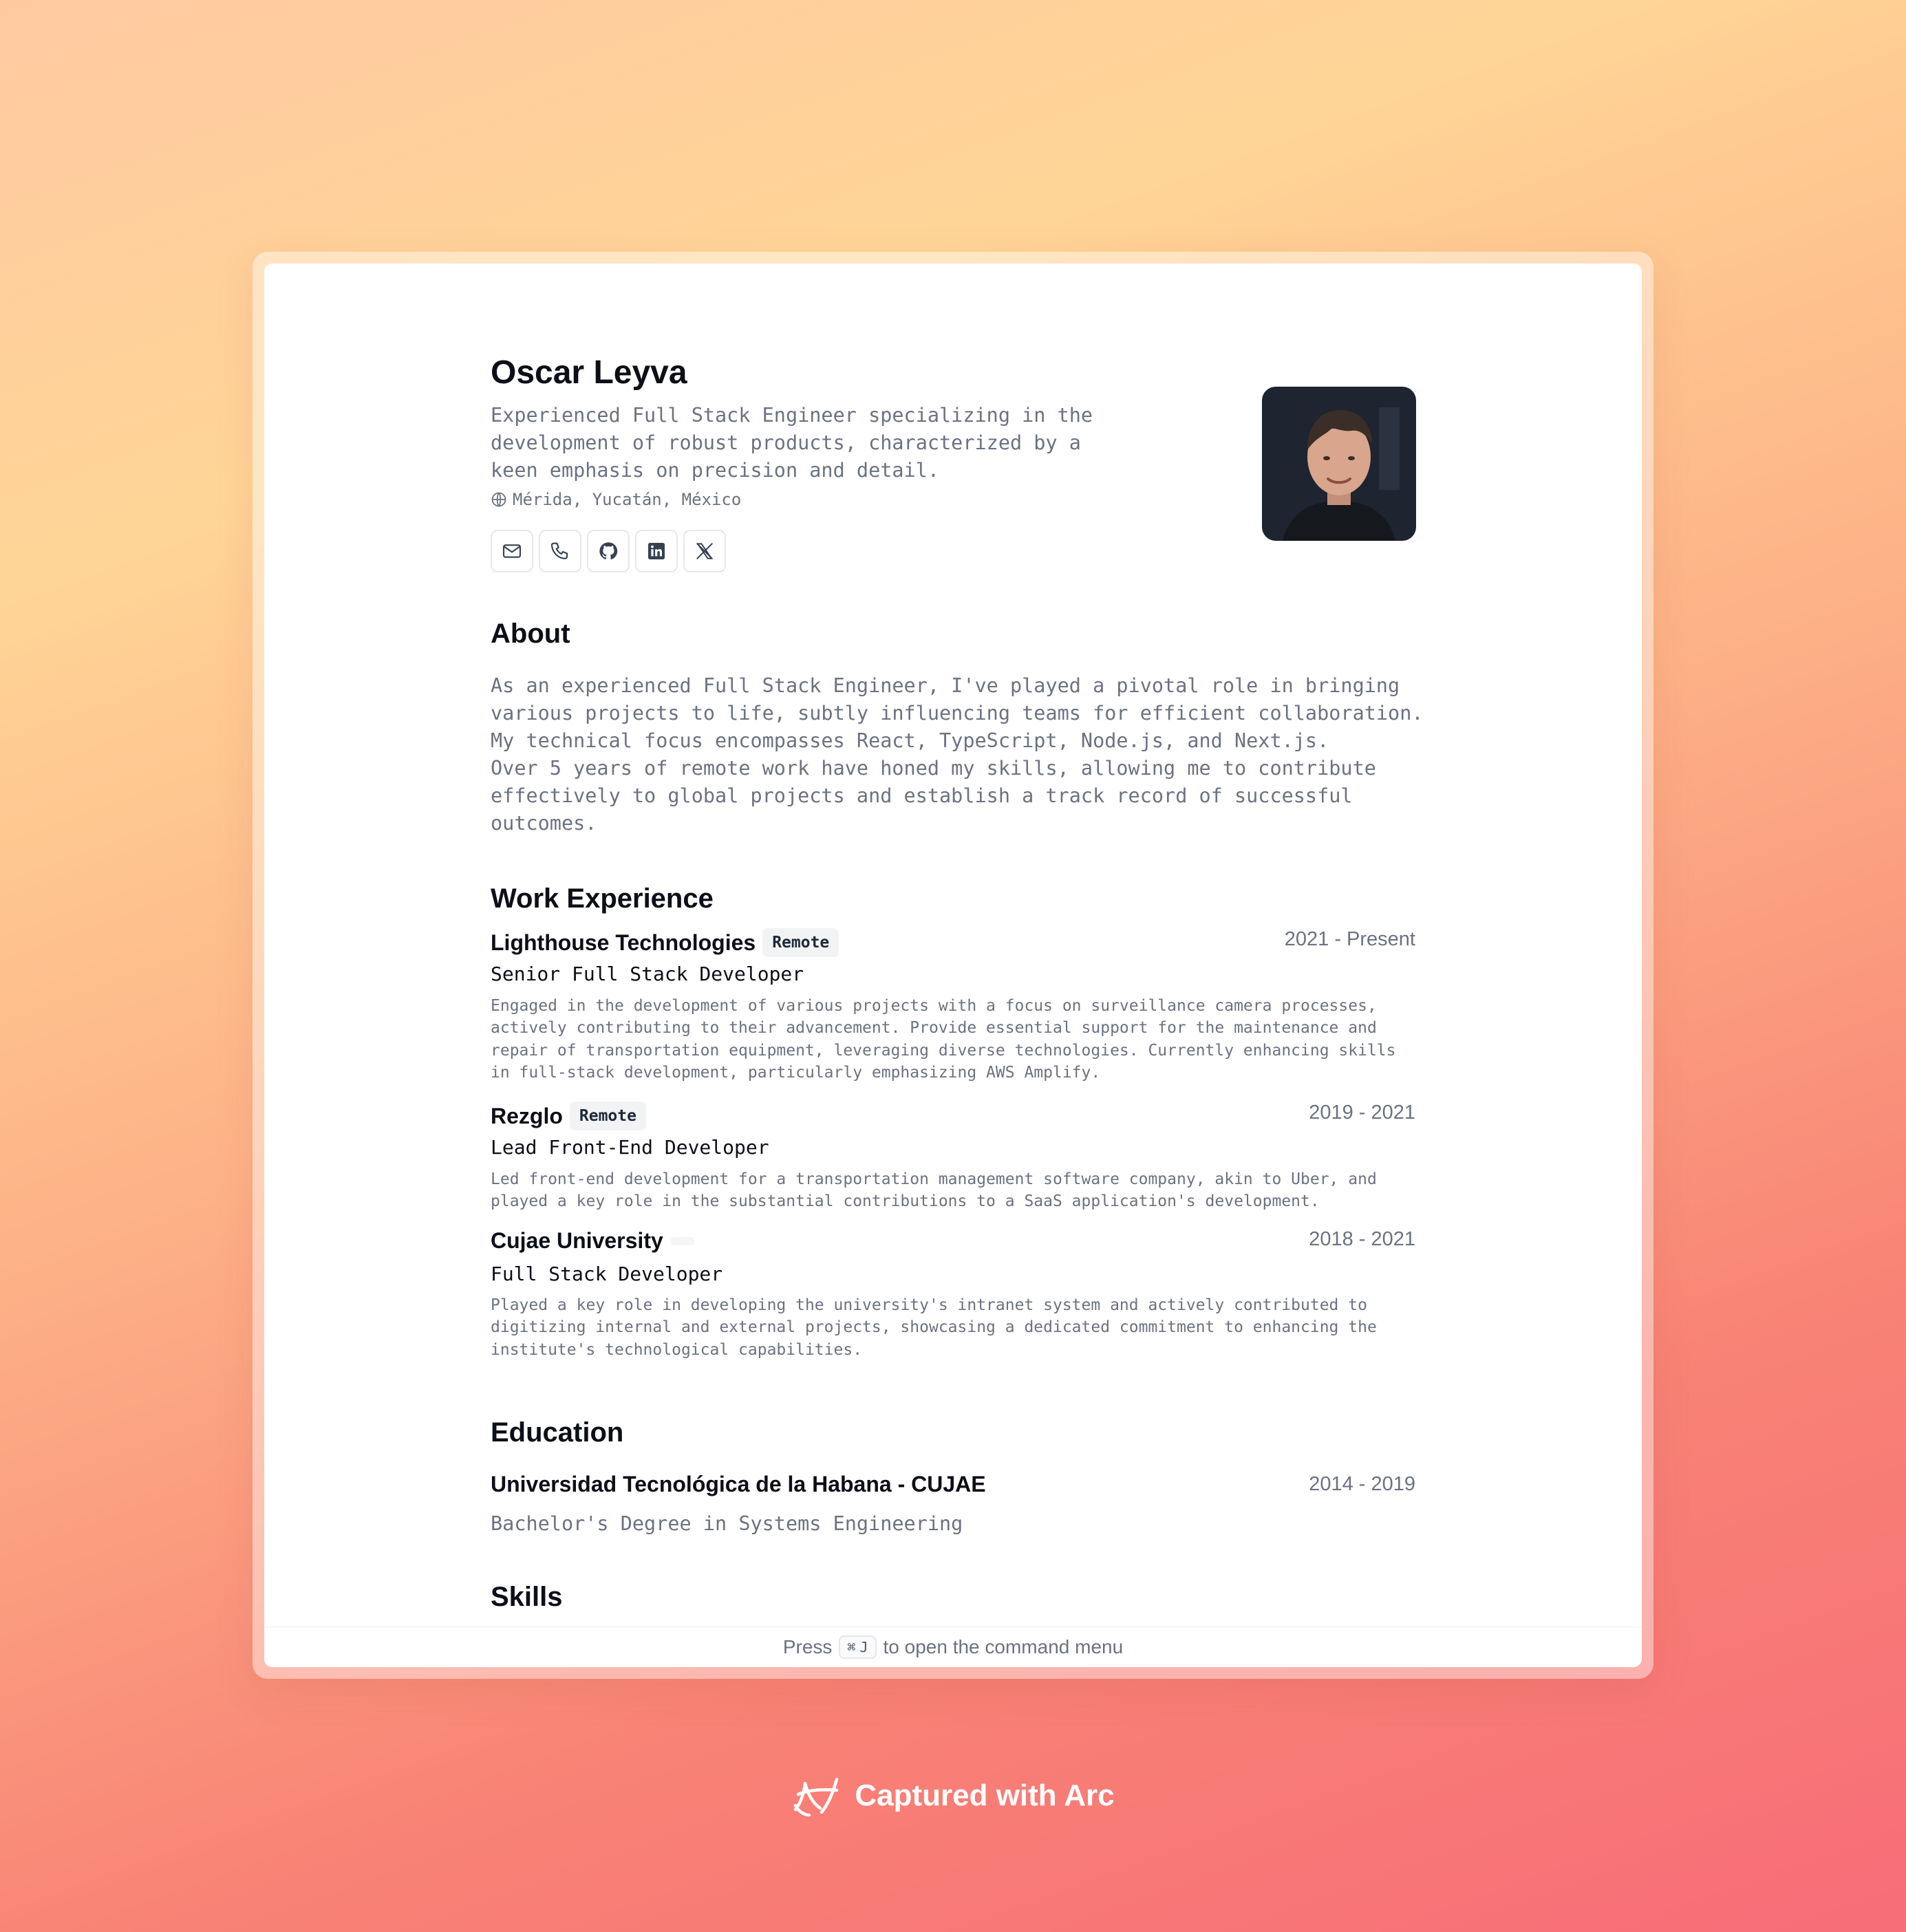 The width and height of the screenshot is (1906, 1932). I want to click on empty-badge, so click(682, 1240).